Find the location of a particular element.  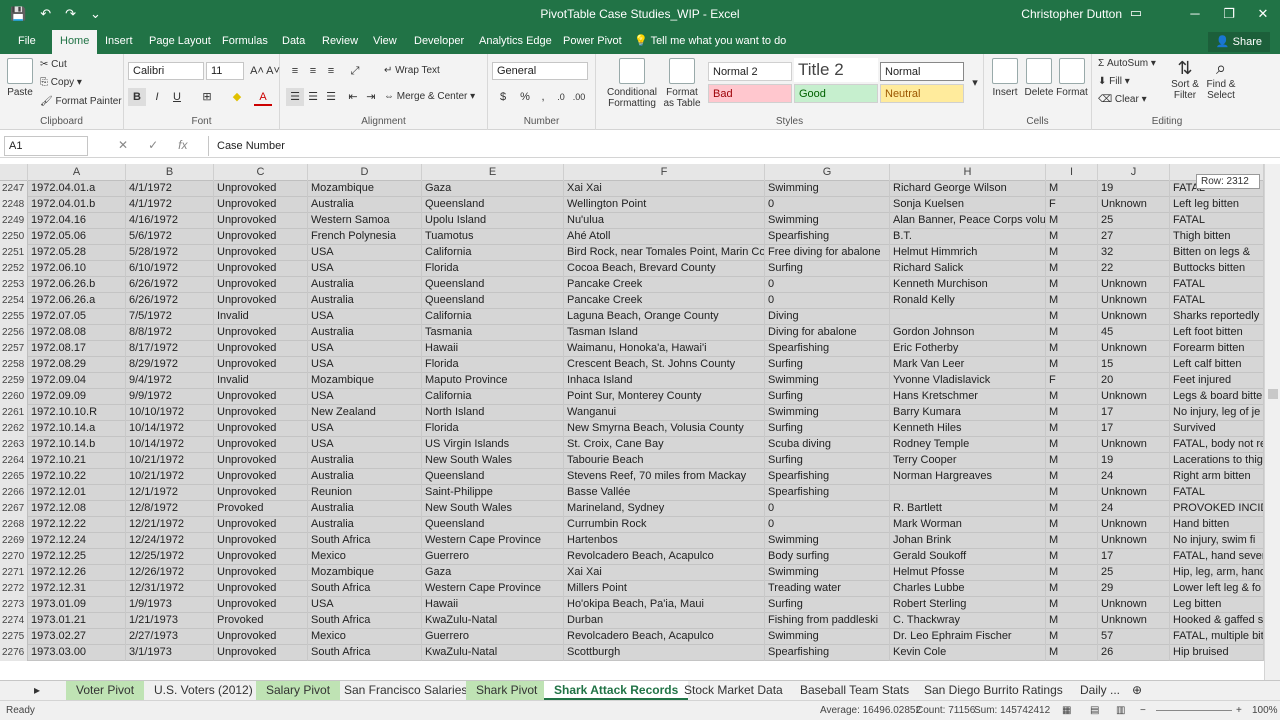

grid-cell: 10/14/1972 is located at coordinates (170, 445).